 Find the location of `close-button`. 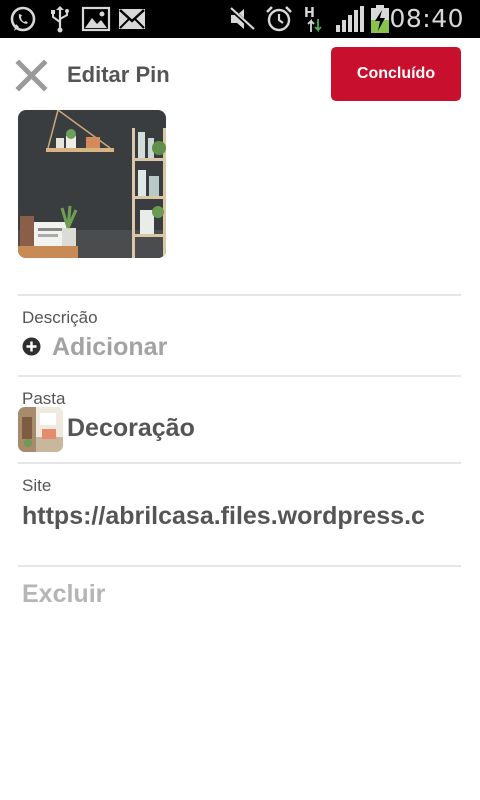

close-button is located at coordinates (32, 76).